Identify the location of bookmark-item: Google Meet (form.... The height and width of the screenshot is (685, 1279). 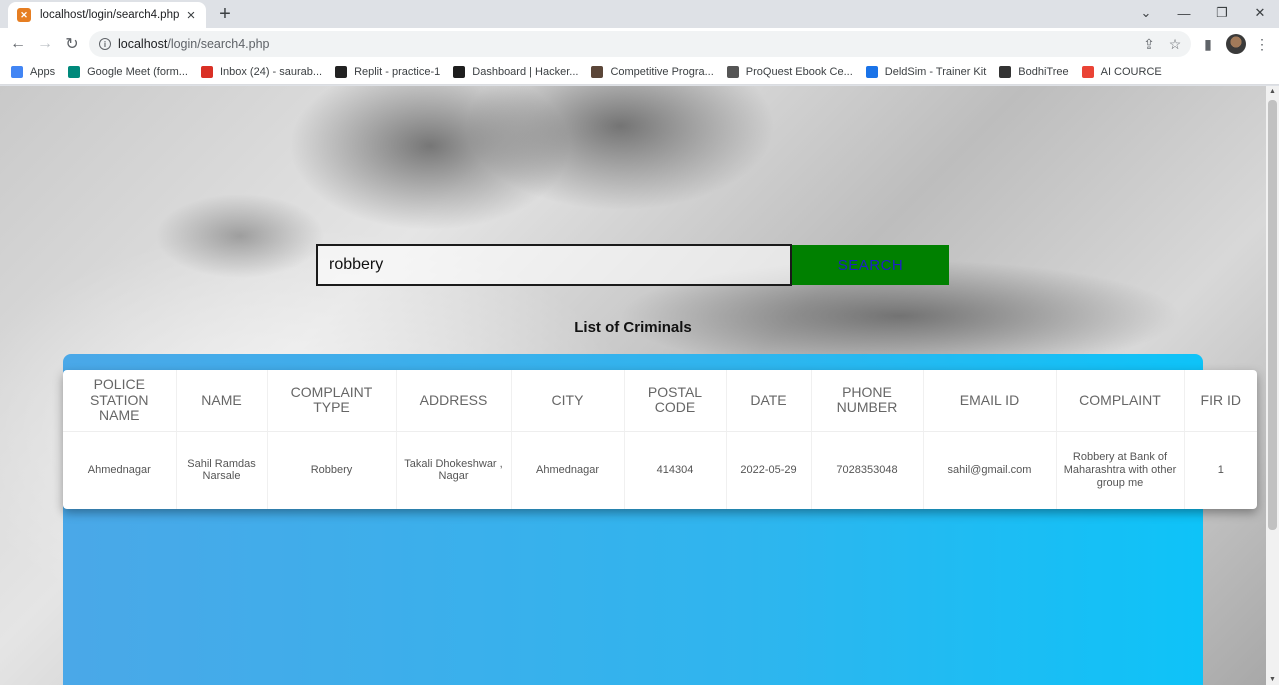
(128, 72).